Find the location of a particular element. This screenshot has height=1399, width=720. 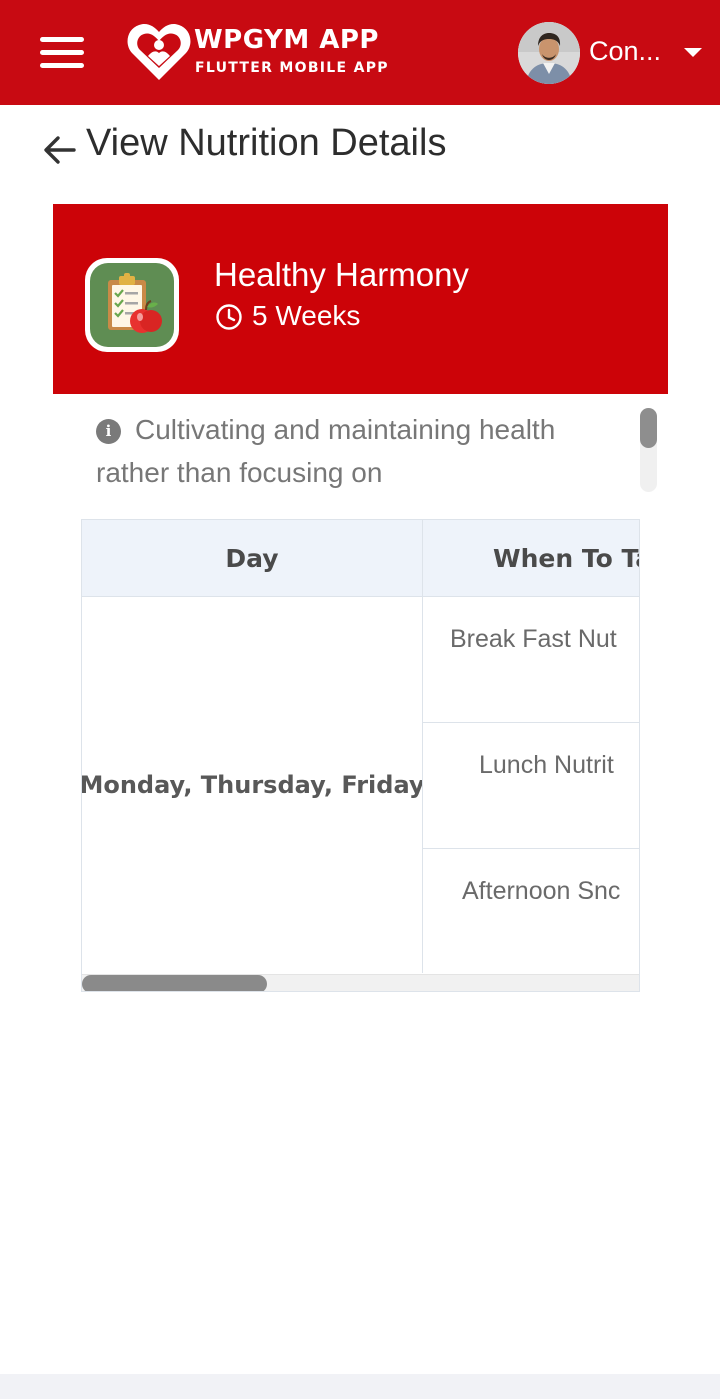

back-arrow-icon is located at coordinates (60, 150).